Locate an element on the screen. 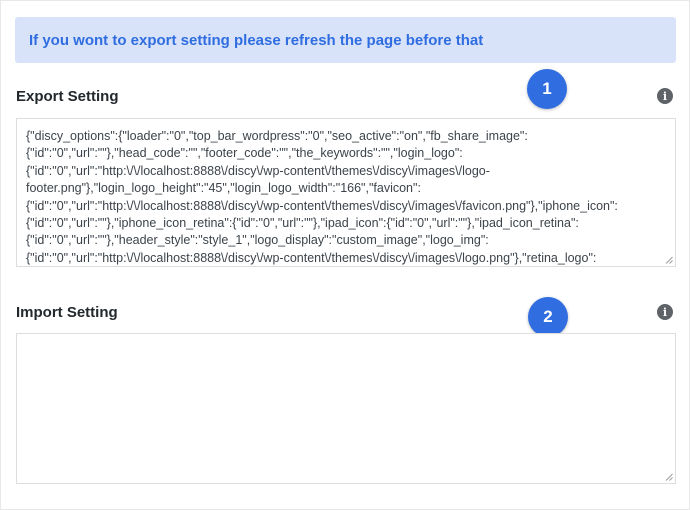  import-setting-title: Import Setting is located at coordinates (67, 312).